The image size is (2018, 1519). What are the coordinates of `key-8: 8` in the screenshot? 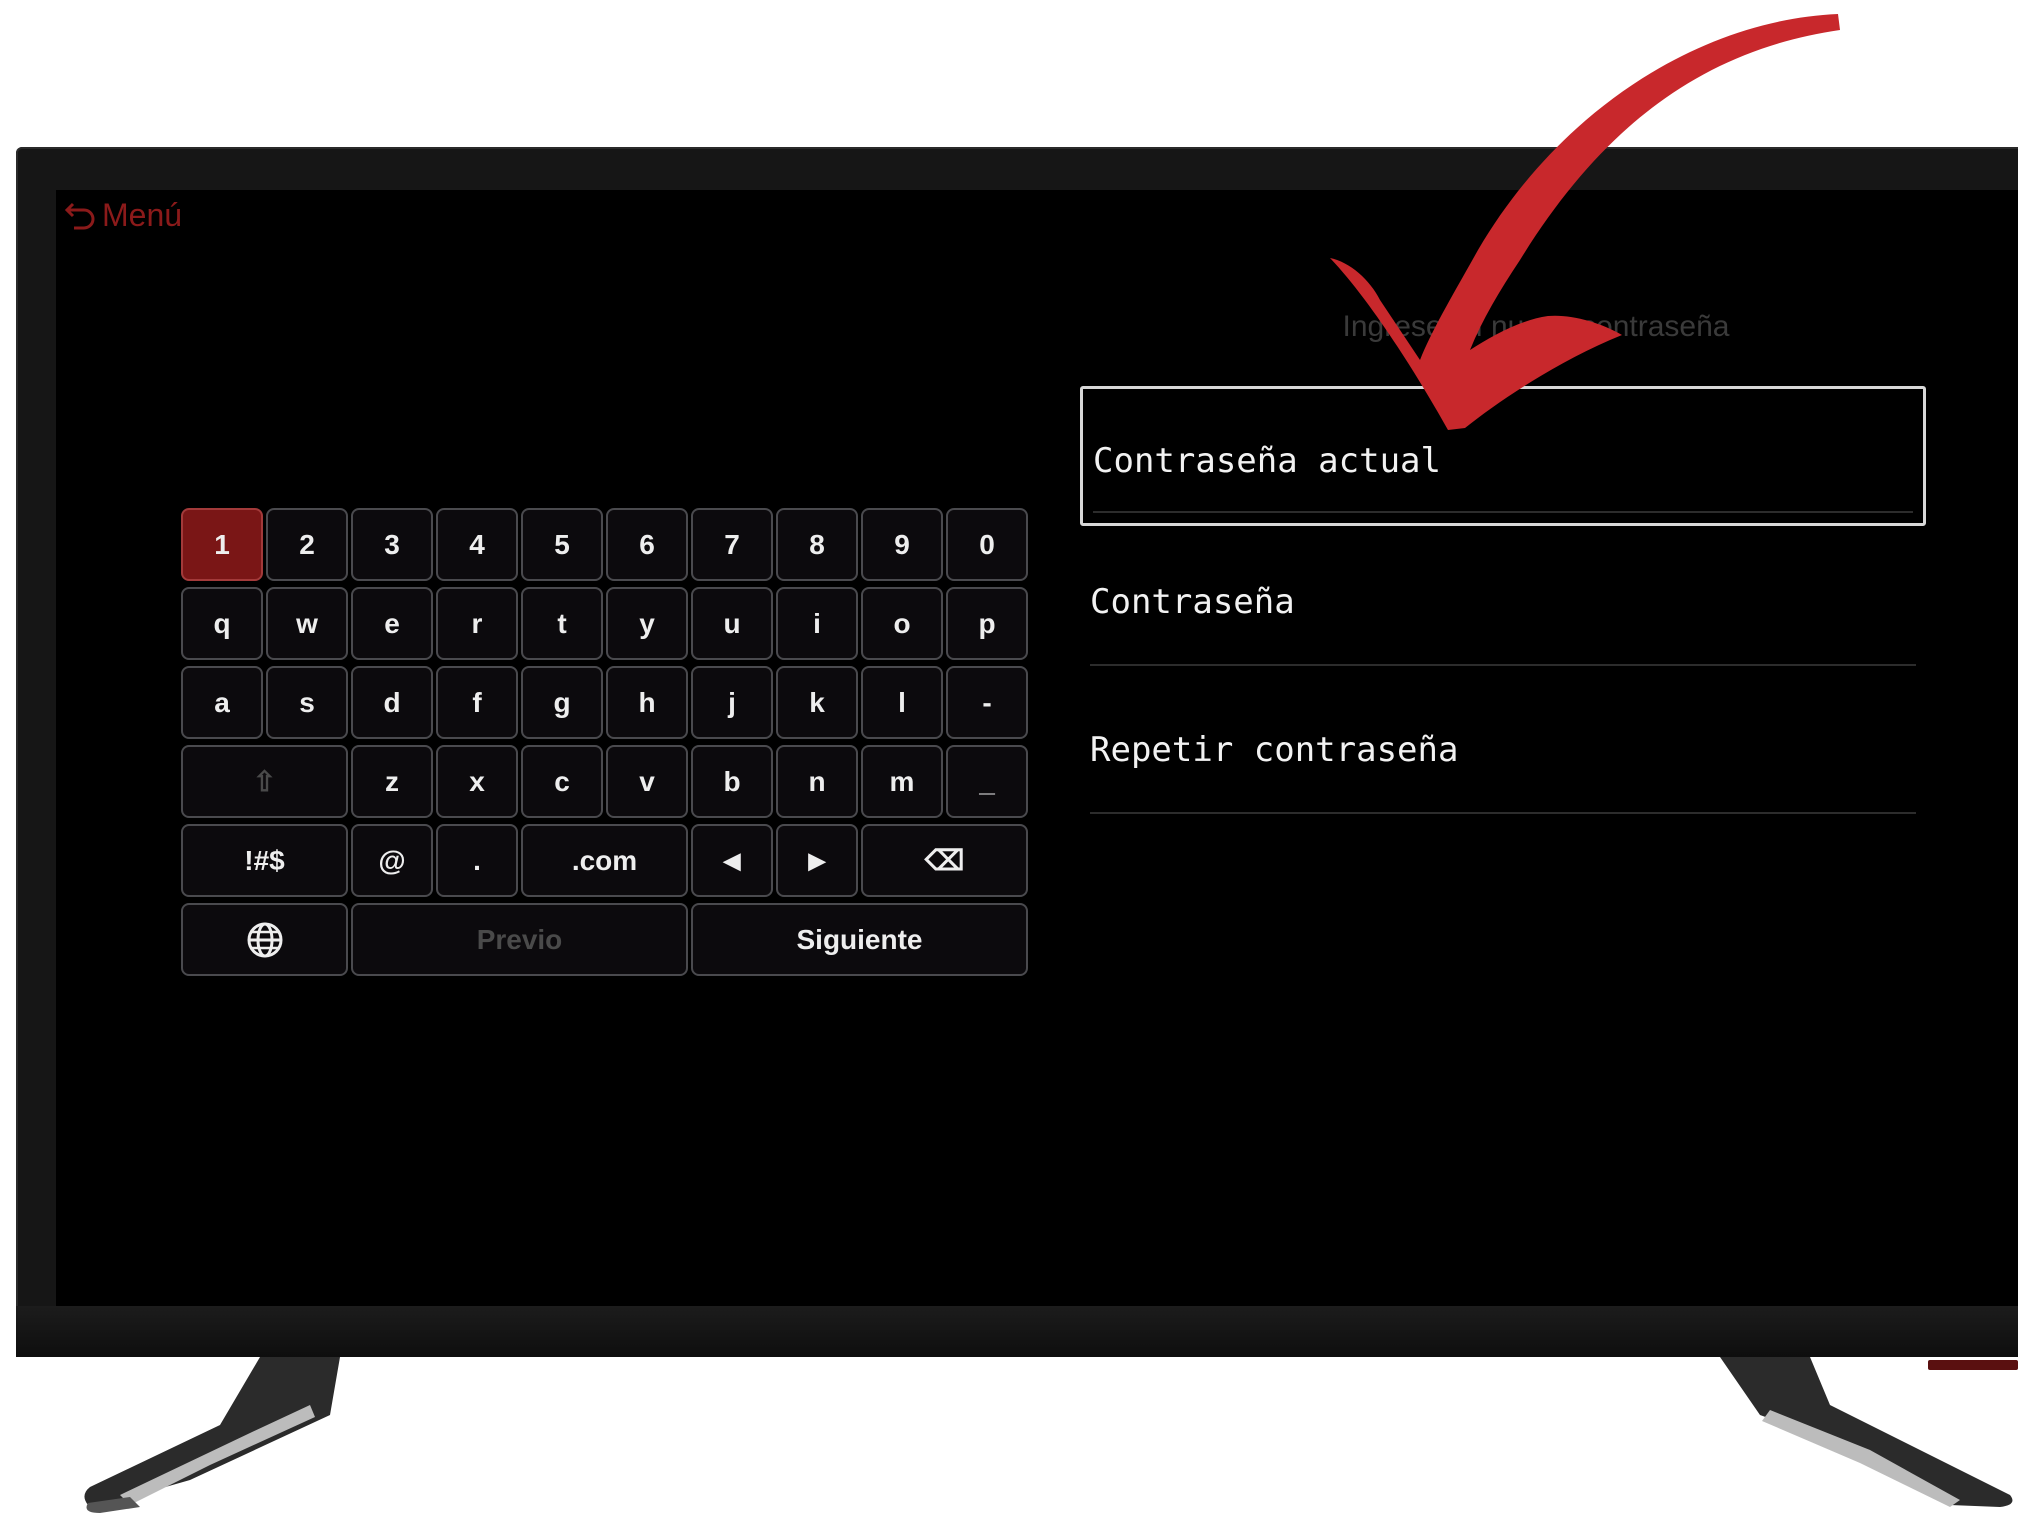 It's located at (817, 544).